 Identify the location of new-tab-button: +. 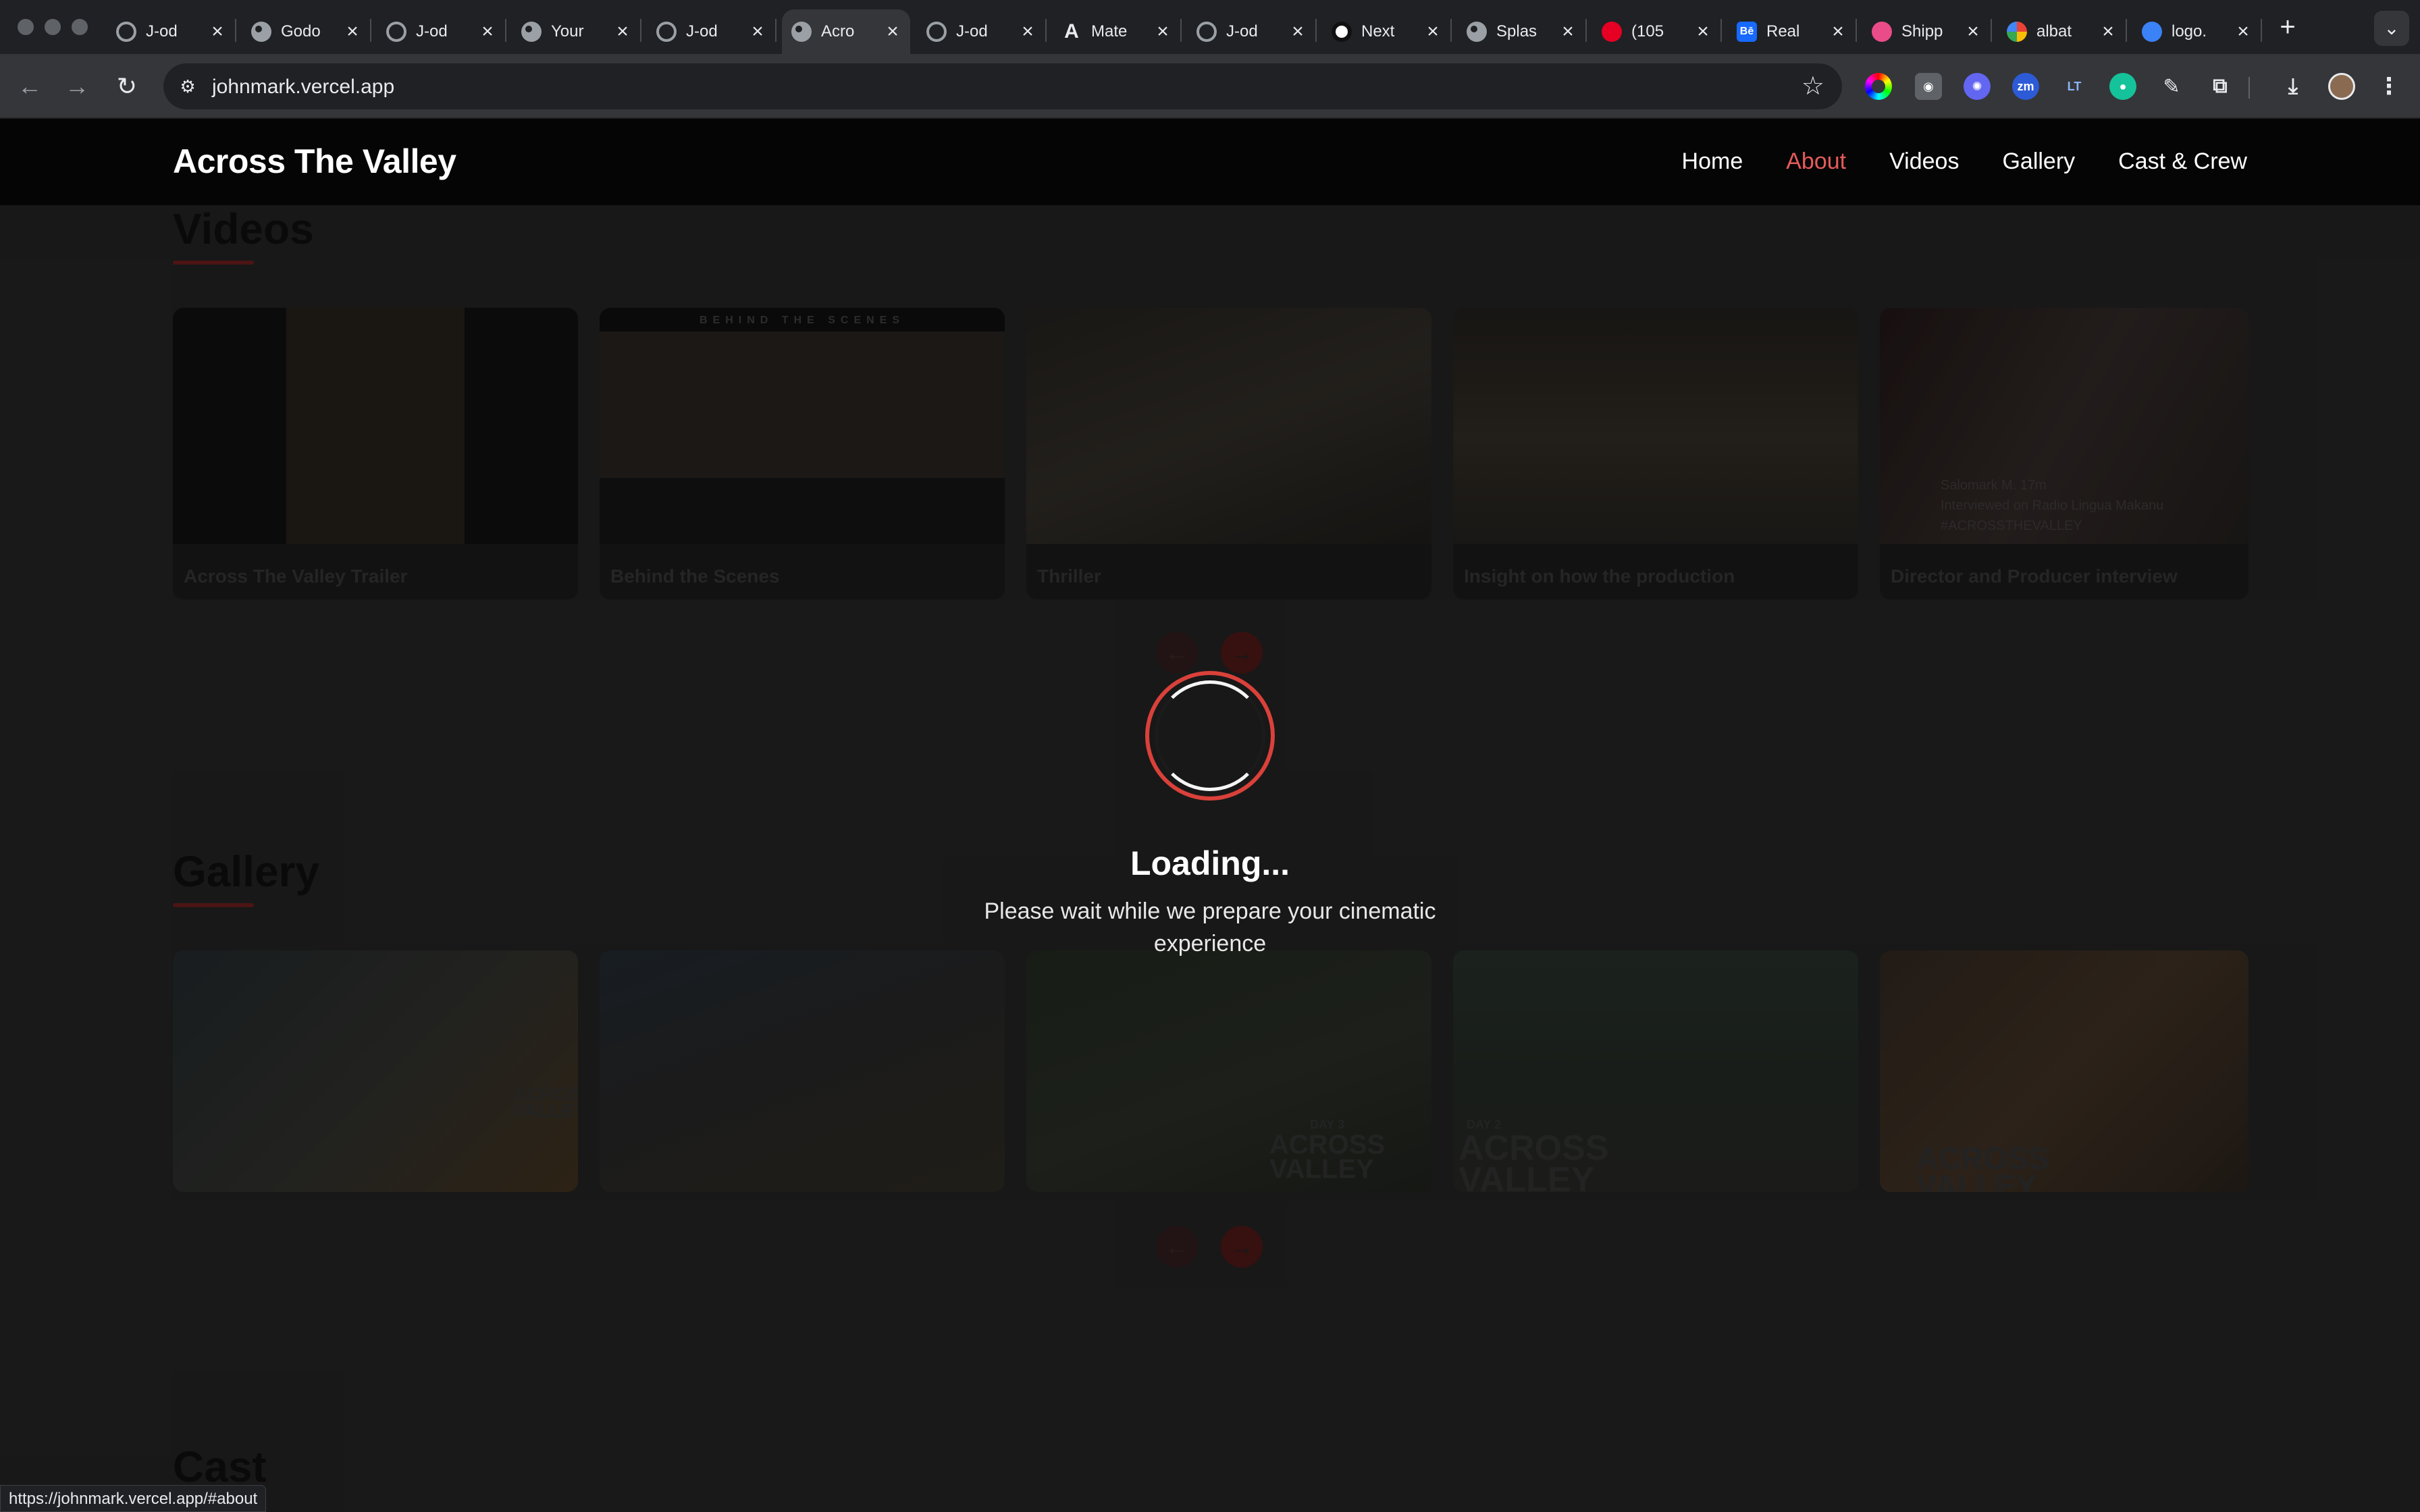
(2287, 27).